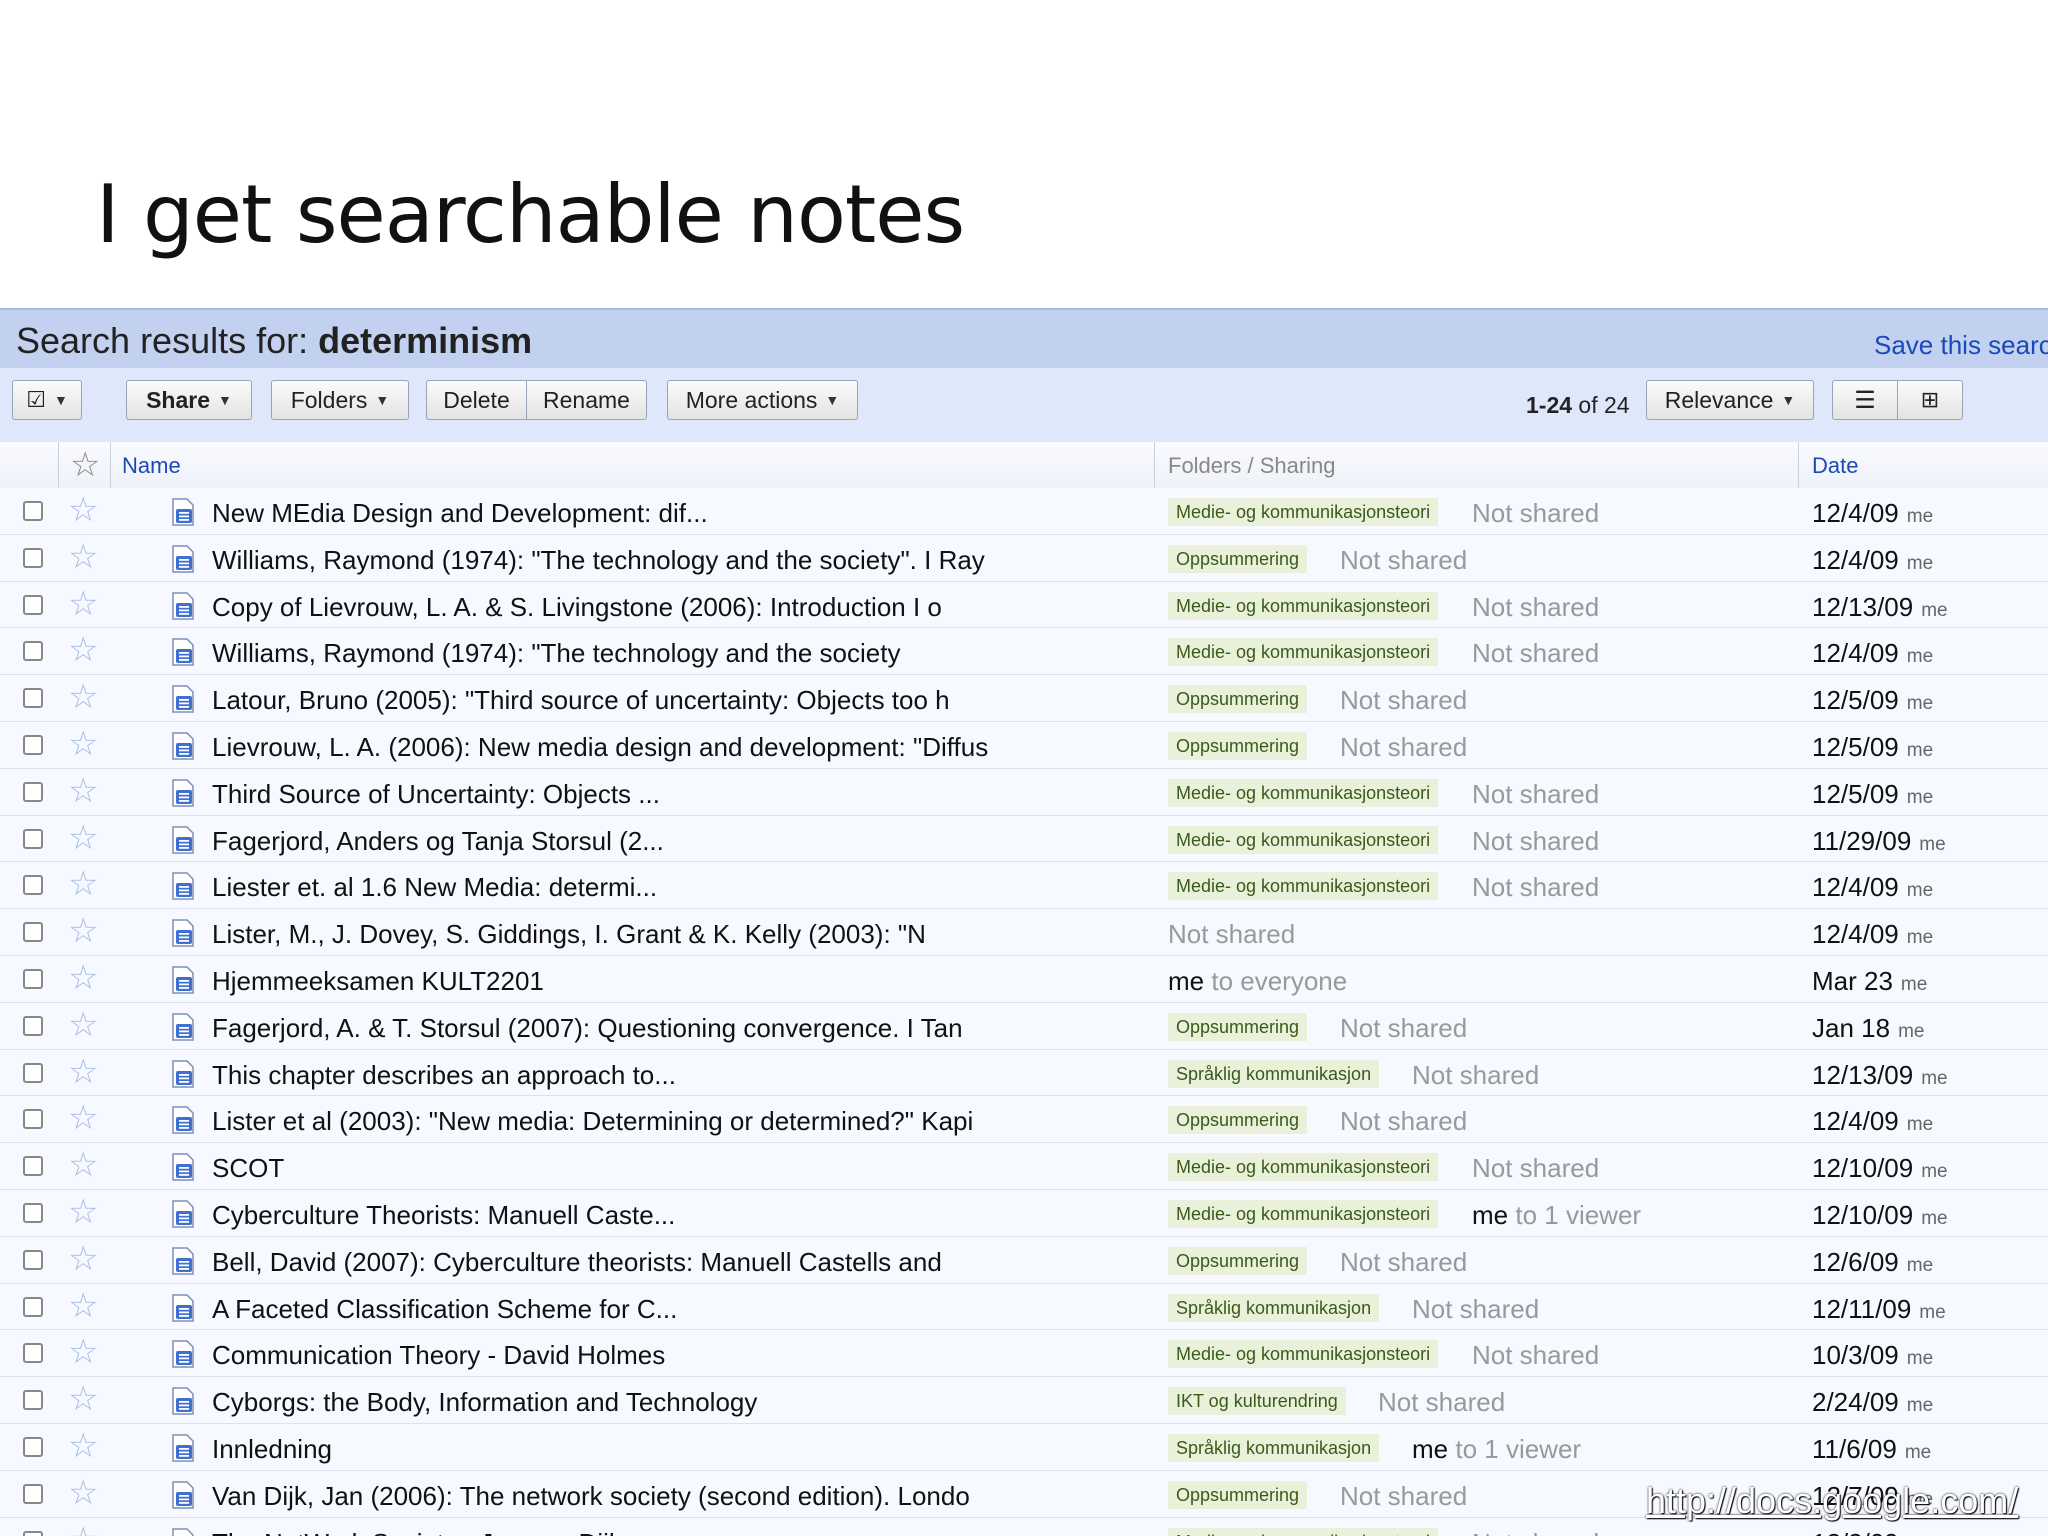 This screenshot has height=1536, width=2048. Describe the element at coordinates (248, 1168) in the screenshot. I see `document-title: SCOT` at that location.